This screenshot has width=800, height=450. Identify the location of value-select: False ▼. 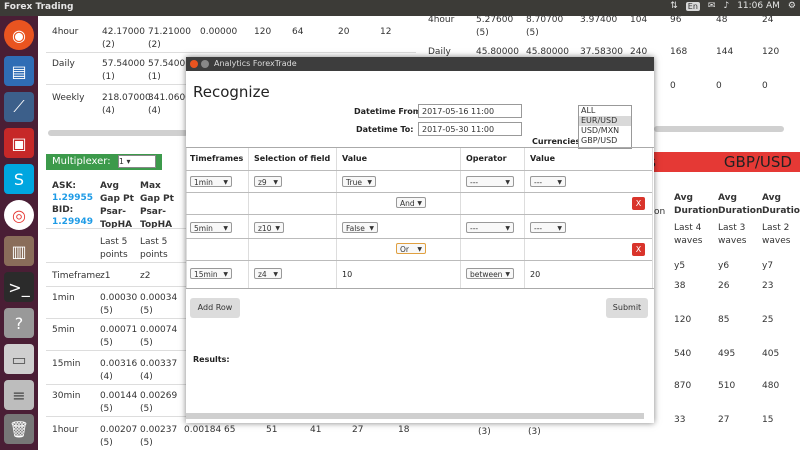
(360, 227).